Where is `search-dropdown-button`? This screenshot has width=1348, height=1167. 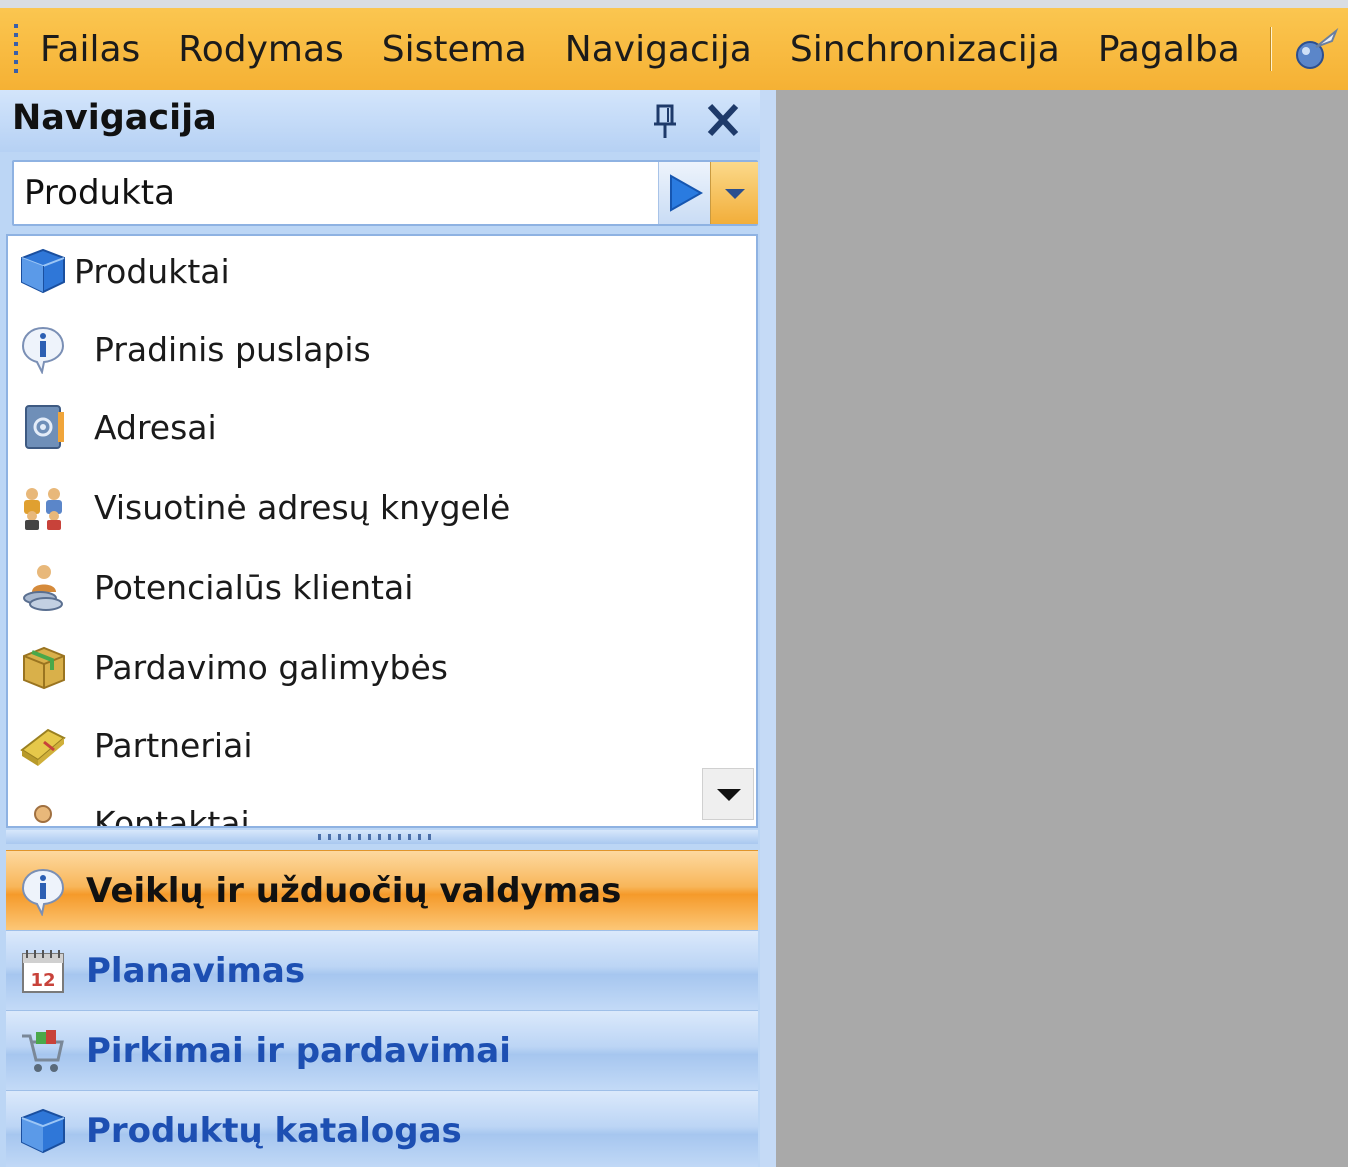
search-dropdown-button is located at coordinates (734, 193).